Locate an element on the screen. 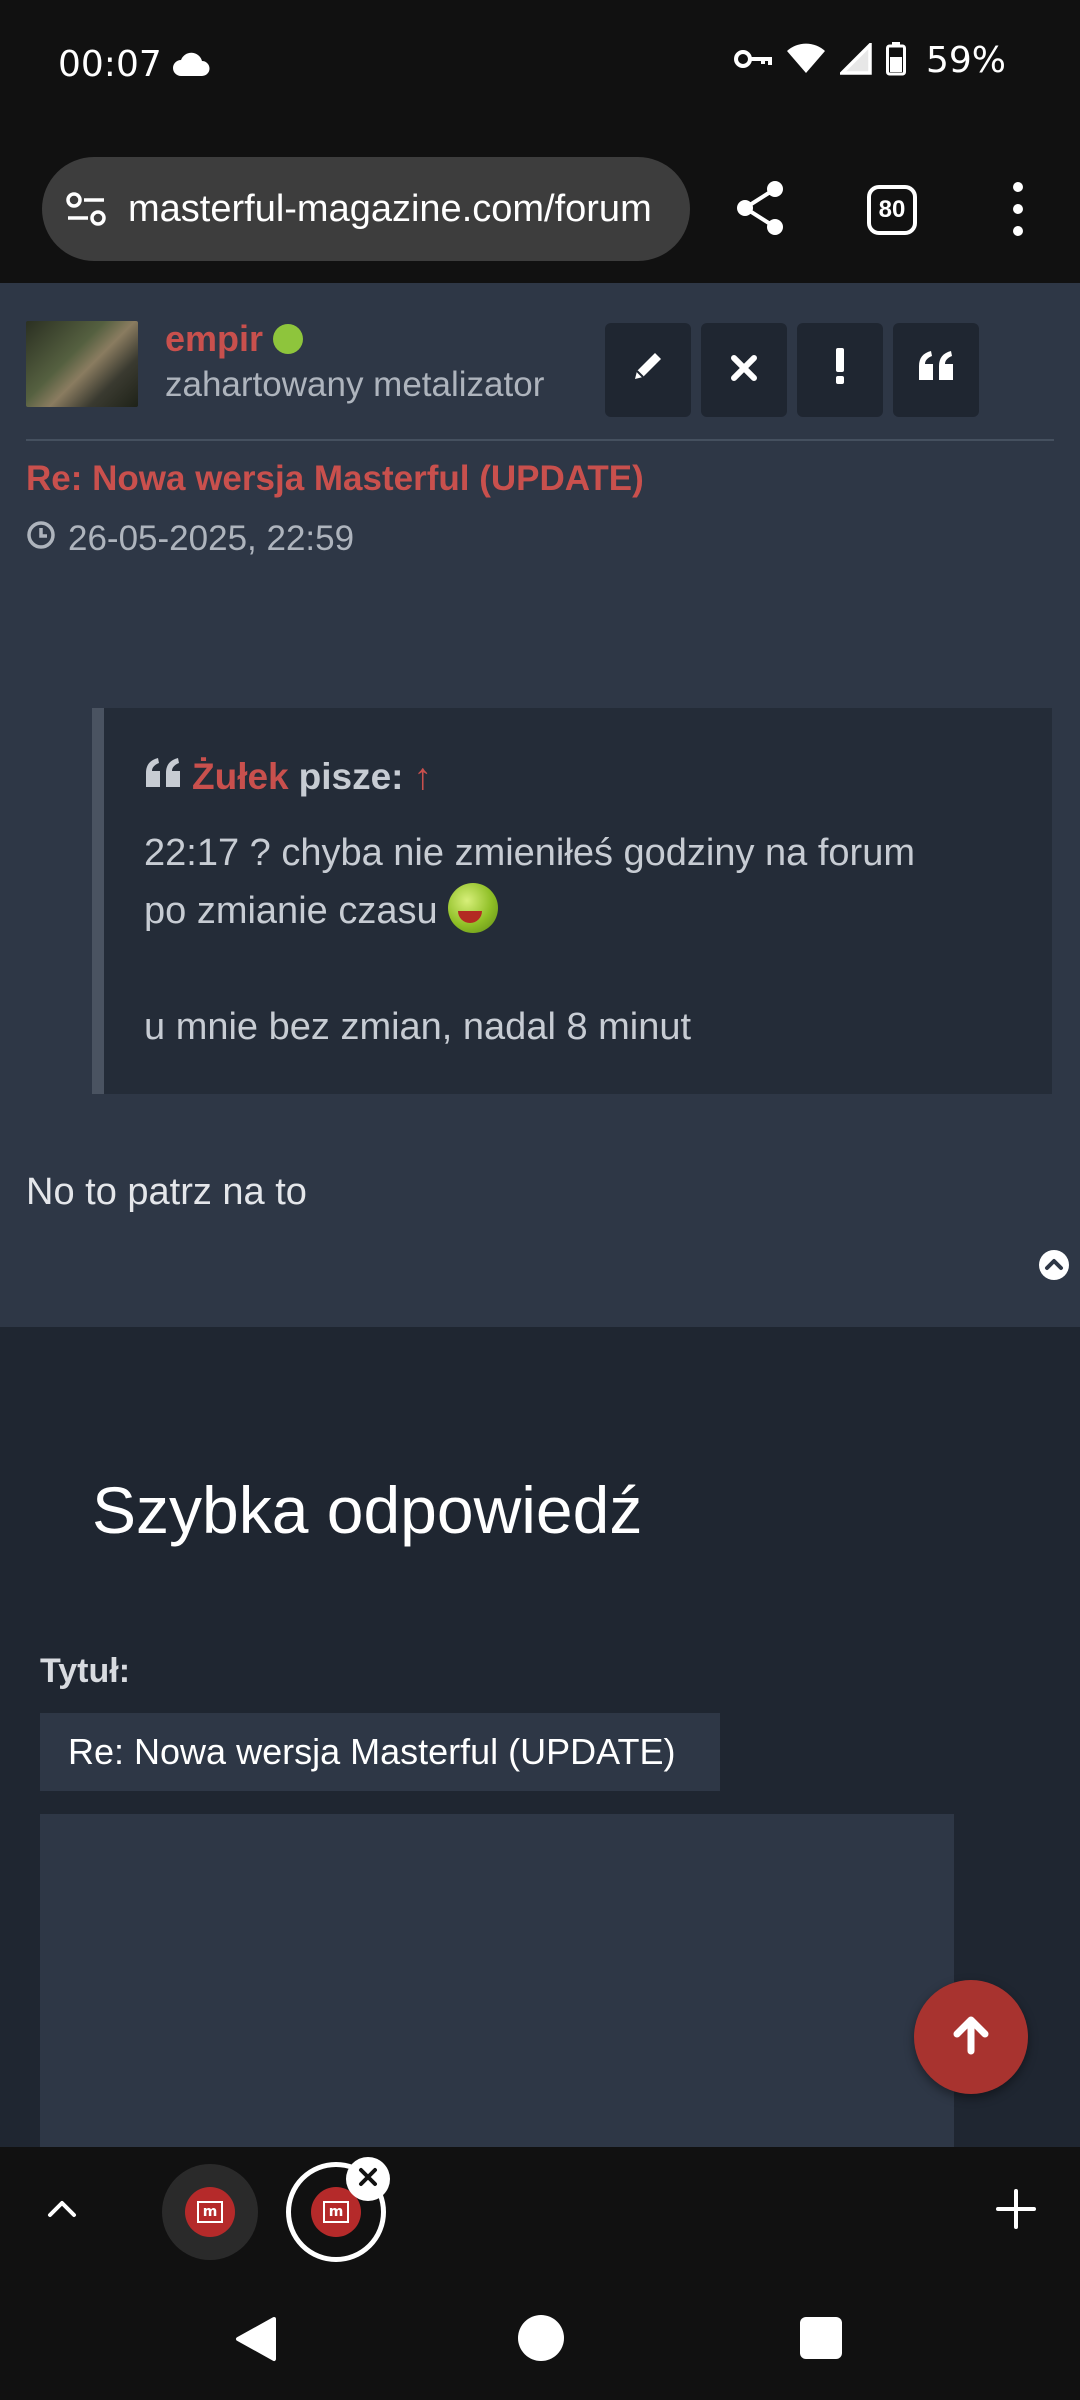 Image resolution: width=1080 pixels, height=2400 pixels. site-favicon-icon: m is located at coordinates (210, 2212).